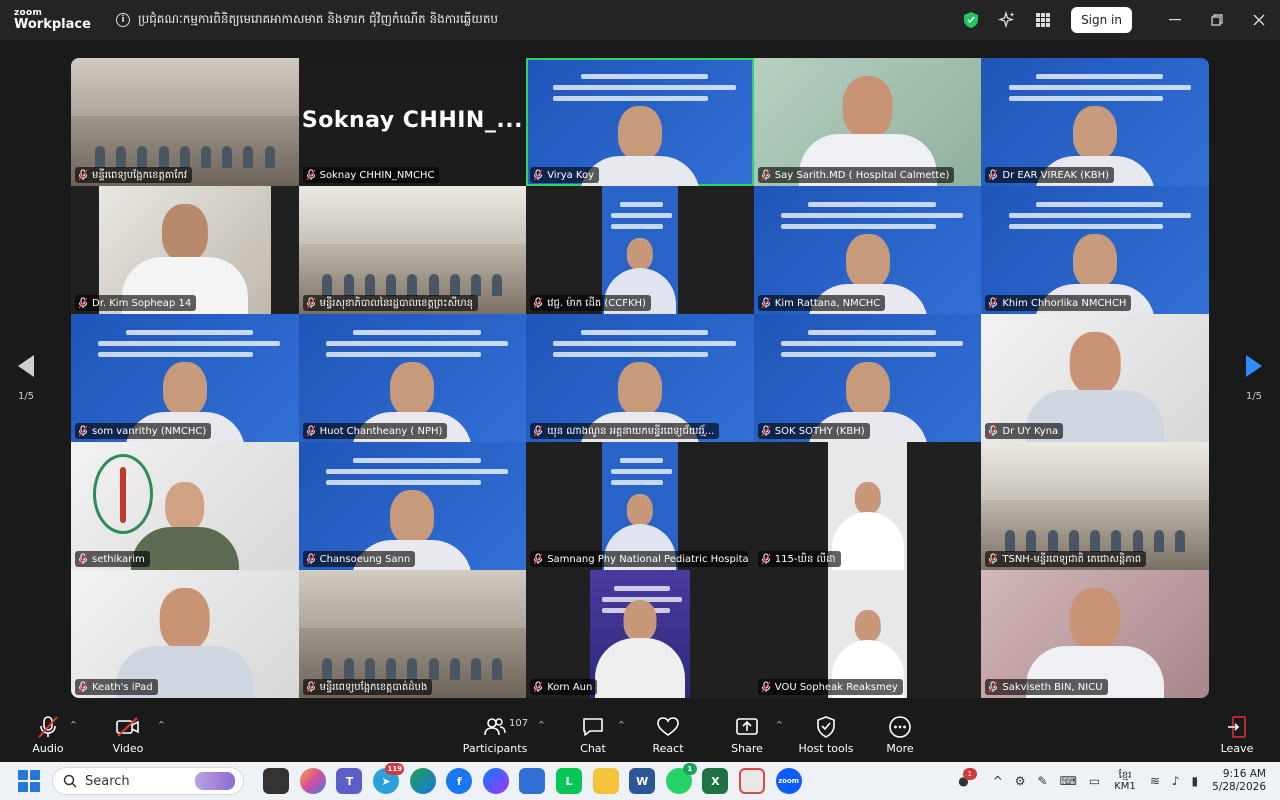 This screenshot has height=800, width=1280. I want to click on restore-button, so click(1217, 20).